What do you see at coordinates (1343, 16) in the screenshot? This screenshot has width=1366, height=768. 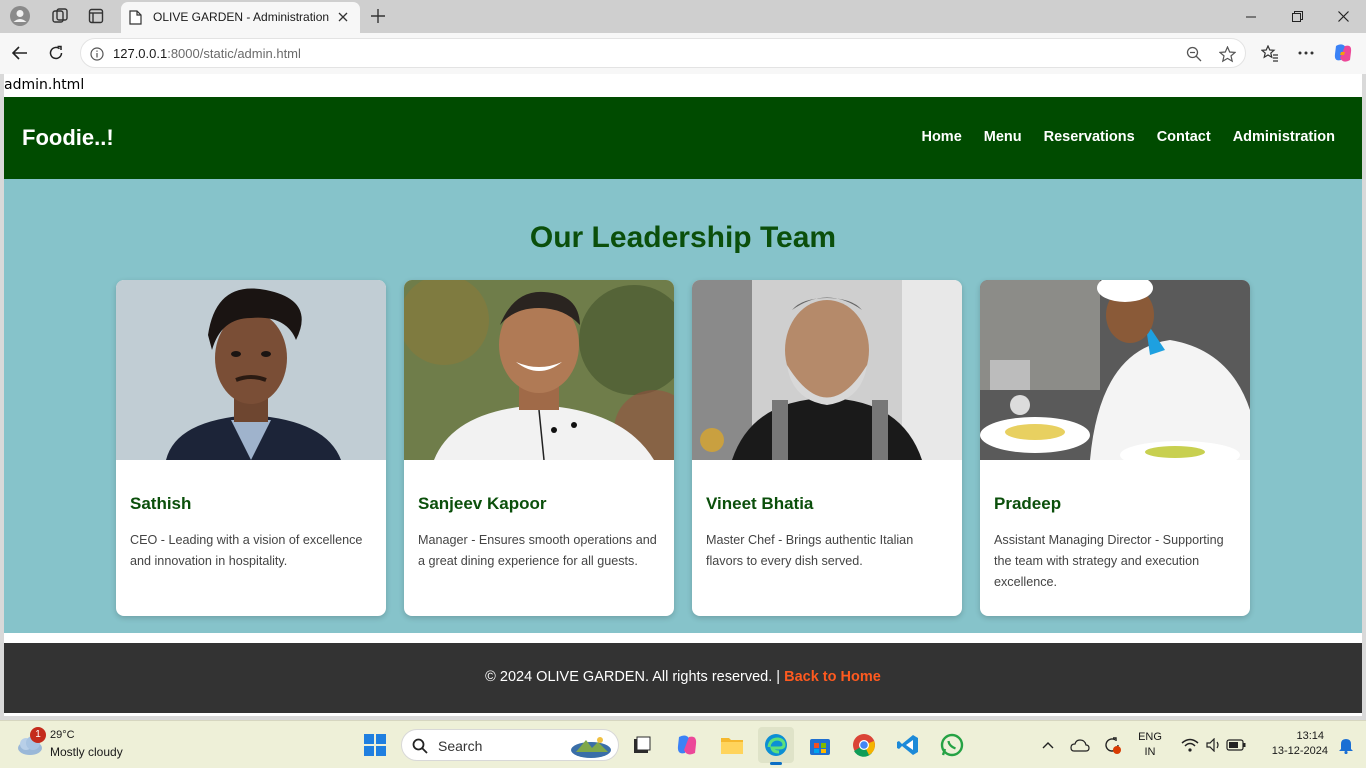 I see `close-window-icon` at bounding box center [1343, 16].